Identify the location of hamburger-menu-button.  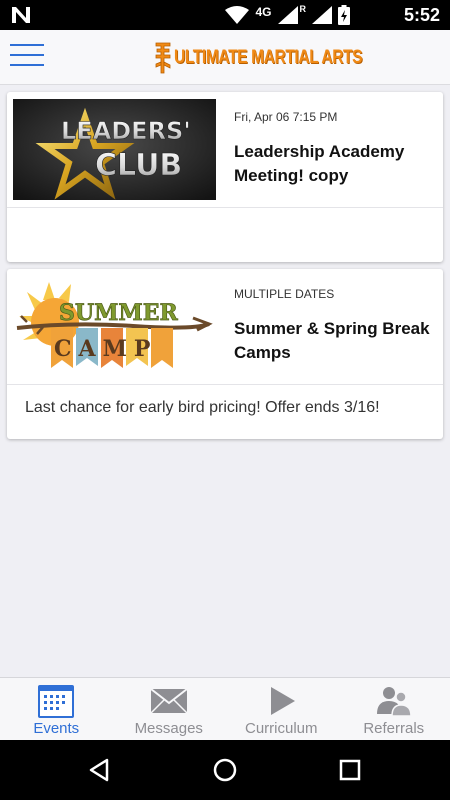
(27, 57).